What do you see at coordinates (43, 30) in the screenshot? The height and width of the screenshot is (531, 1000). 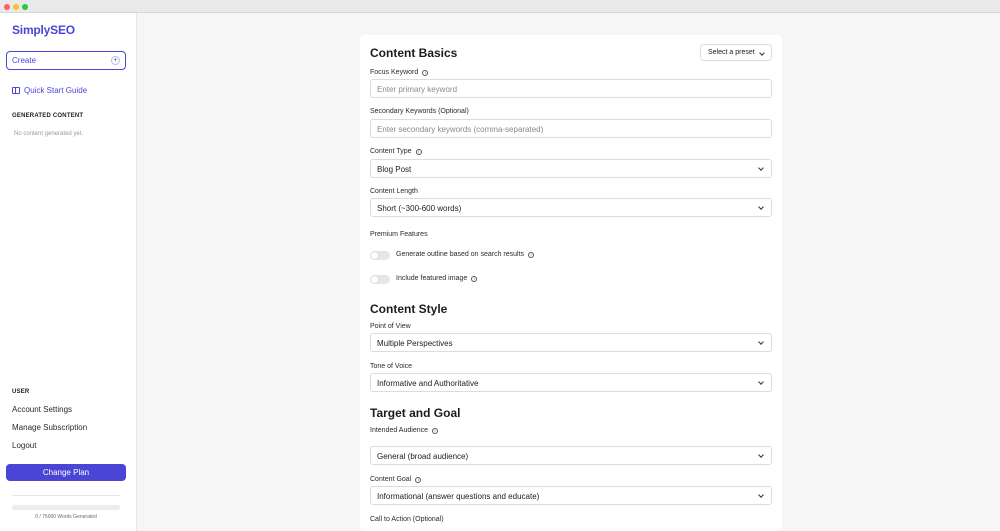 I see `app-logo: SimplySEO` at bounding box center [43, 30].